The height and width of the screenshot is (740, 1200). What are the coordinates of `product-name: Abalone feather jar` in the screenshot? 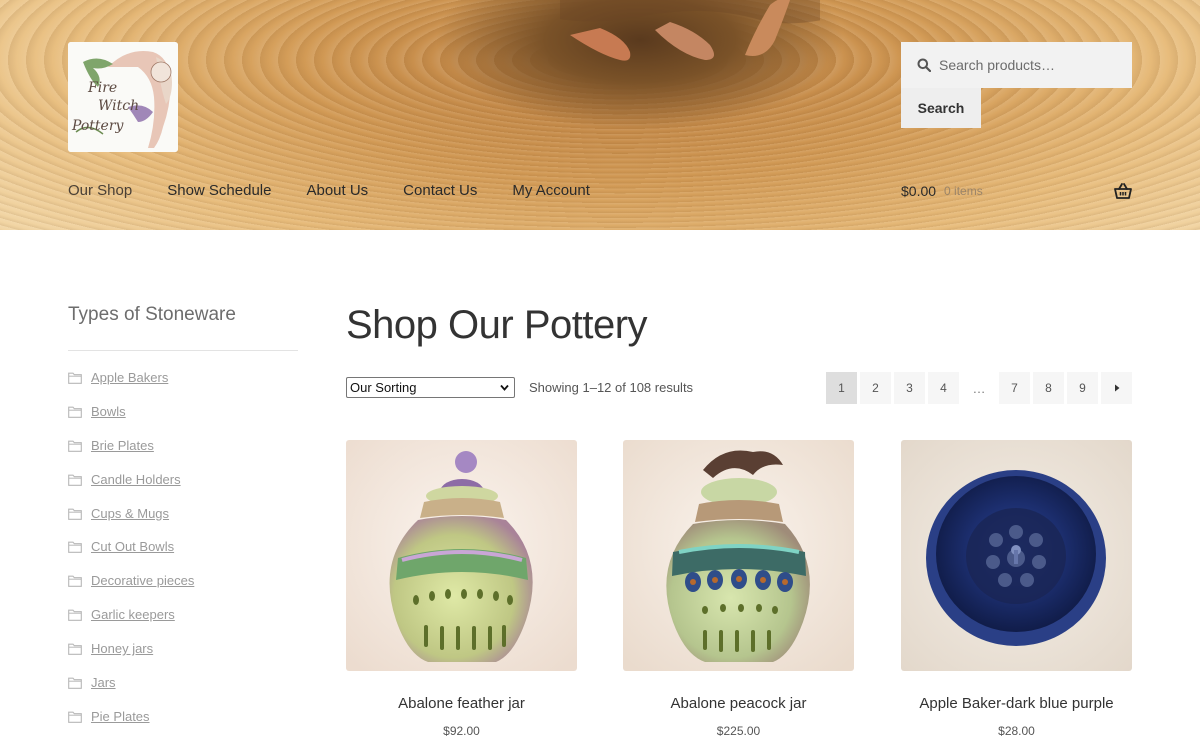 It's located at (461, 703).